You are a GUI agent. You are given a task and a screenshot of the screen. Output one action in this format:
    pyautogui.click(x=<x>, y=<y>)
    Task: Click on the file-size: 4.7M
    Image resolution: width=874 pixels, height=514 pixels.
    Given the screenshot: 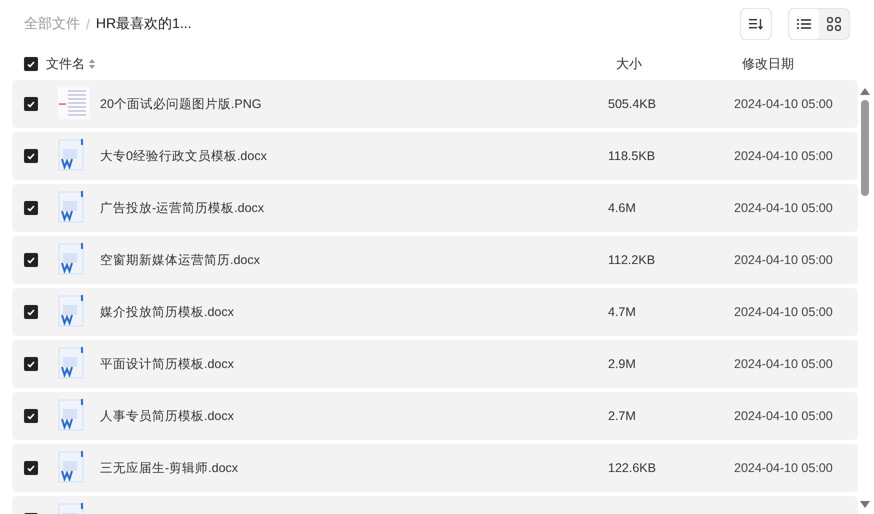 What is the action you would take?
    pyautogui.click(x=622, y=312)
    